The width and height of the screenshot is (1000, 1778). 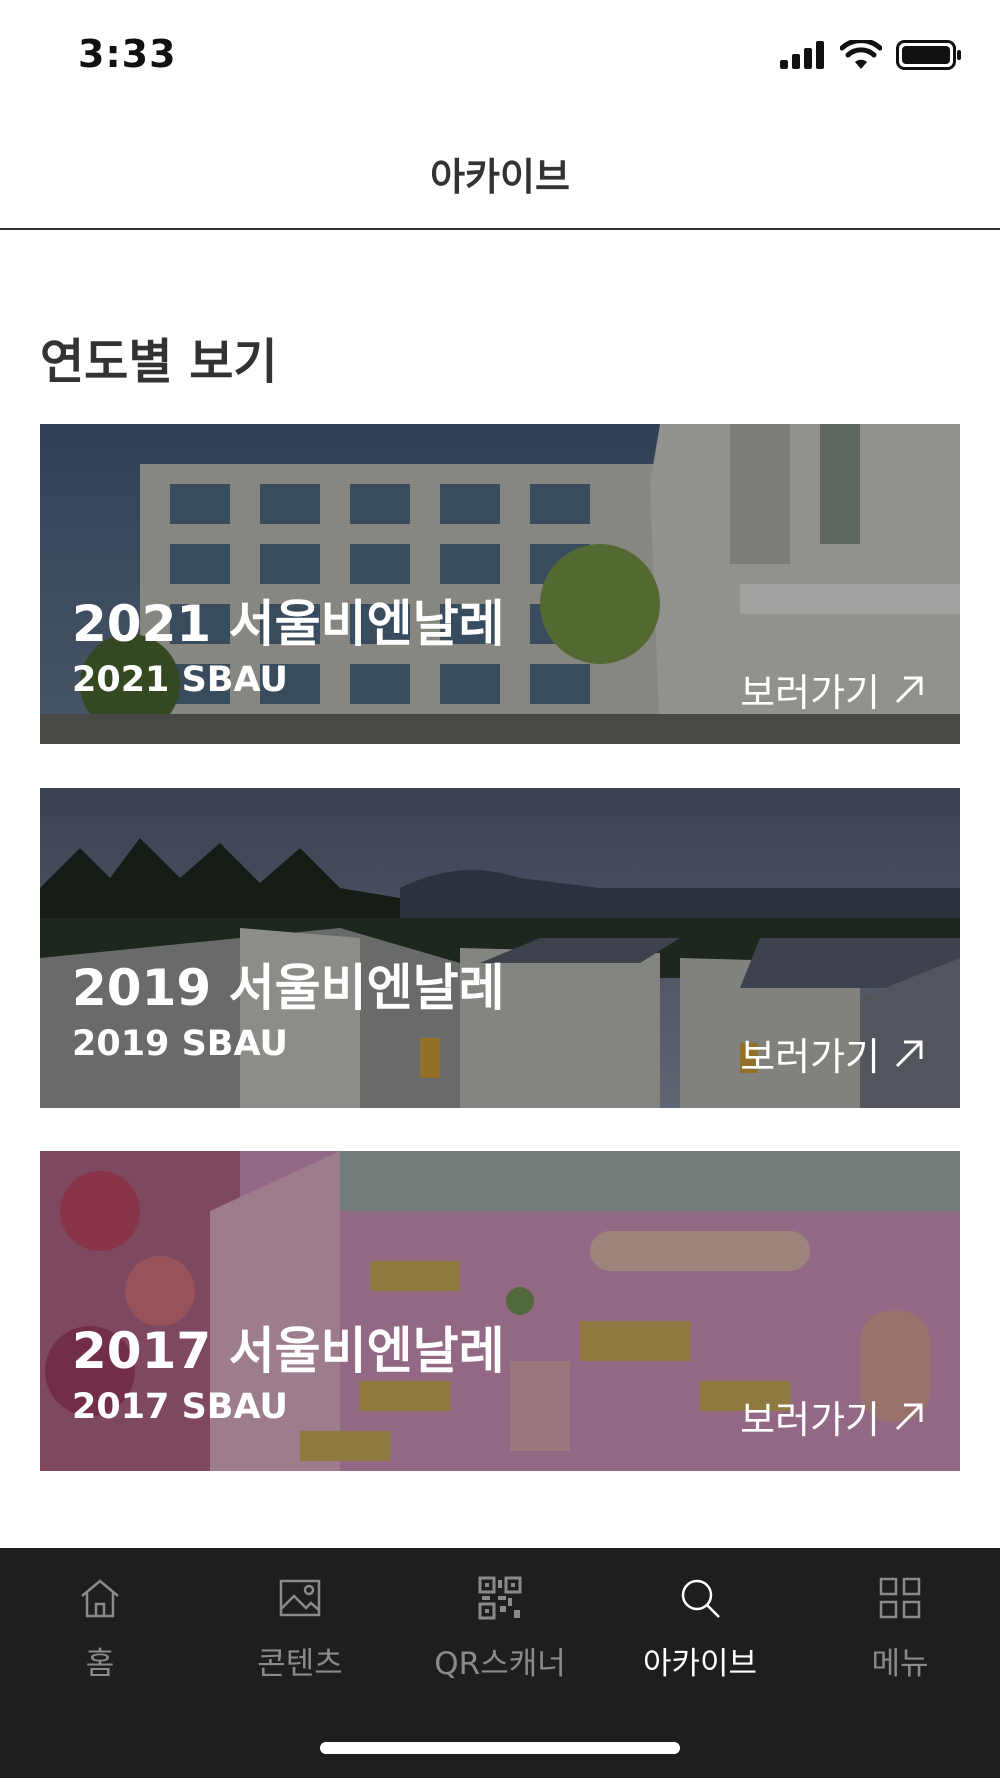 I want to click on tab-label: 홈, so click(x=100, y=1664).